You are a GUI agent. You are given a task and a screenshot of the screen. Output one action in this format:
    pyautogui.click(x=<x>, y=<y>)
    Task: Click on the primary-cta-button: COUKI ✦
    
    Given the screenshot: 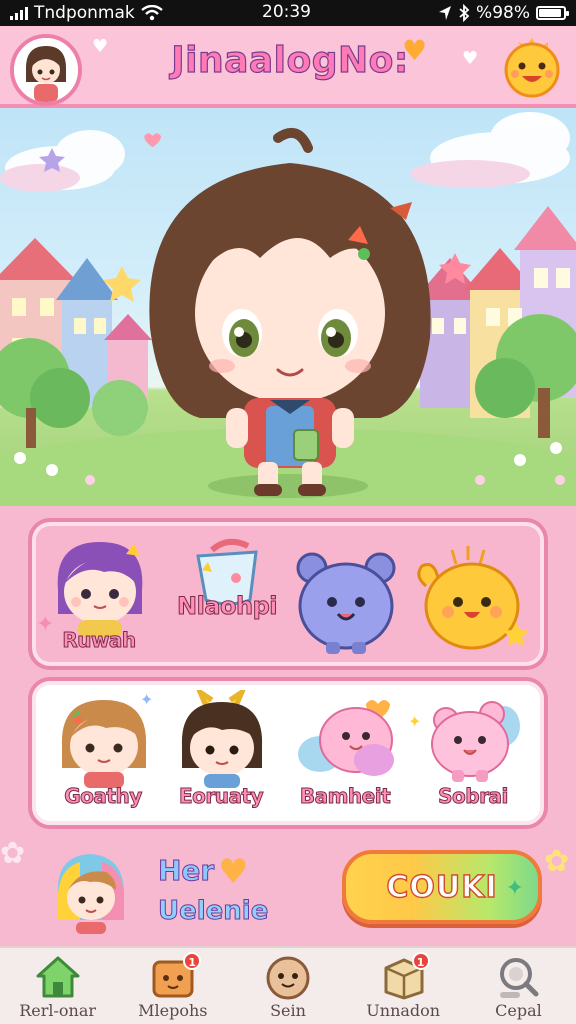 What is the action you would take?
    pyautogui.click(x=442, y=887)
    